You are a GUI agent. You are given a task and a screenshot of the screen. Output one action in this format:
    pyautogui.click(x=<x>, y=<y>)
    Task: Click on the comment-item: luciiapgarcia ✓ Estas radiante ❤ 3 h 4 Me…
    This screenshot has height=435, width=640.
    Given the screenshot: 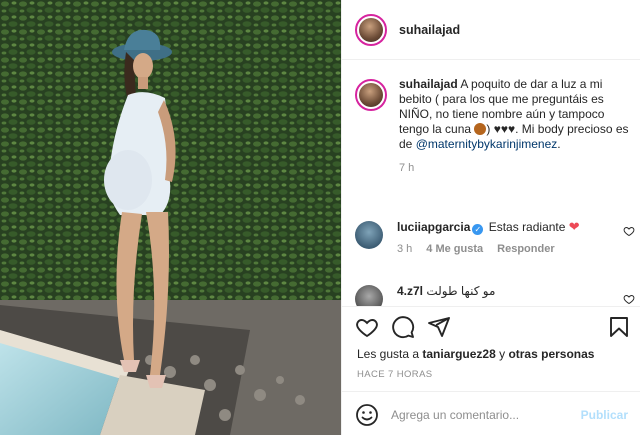 What is the action you would take?
    pyautogui.click(x=495, y=237)
    